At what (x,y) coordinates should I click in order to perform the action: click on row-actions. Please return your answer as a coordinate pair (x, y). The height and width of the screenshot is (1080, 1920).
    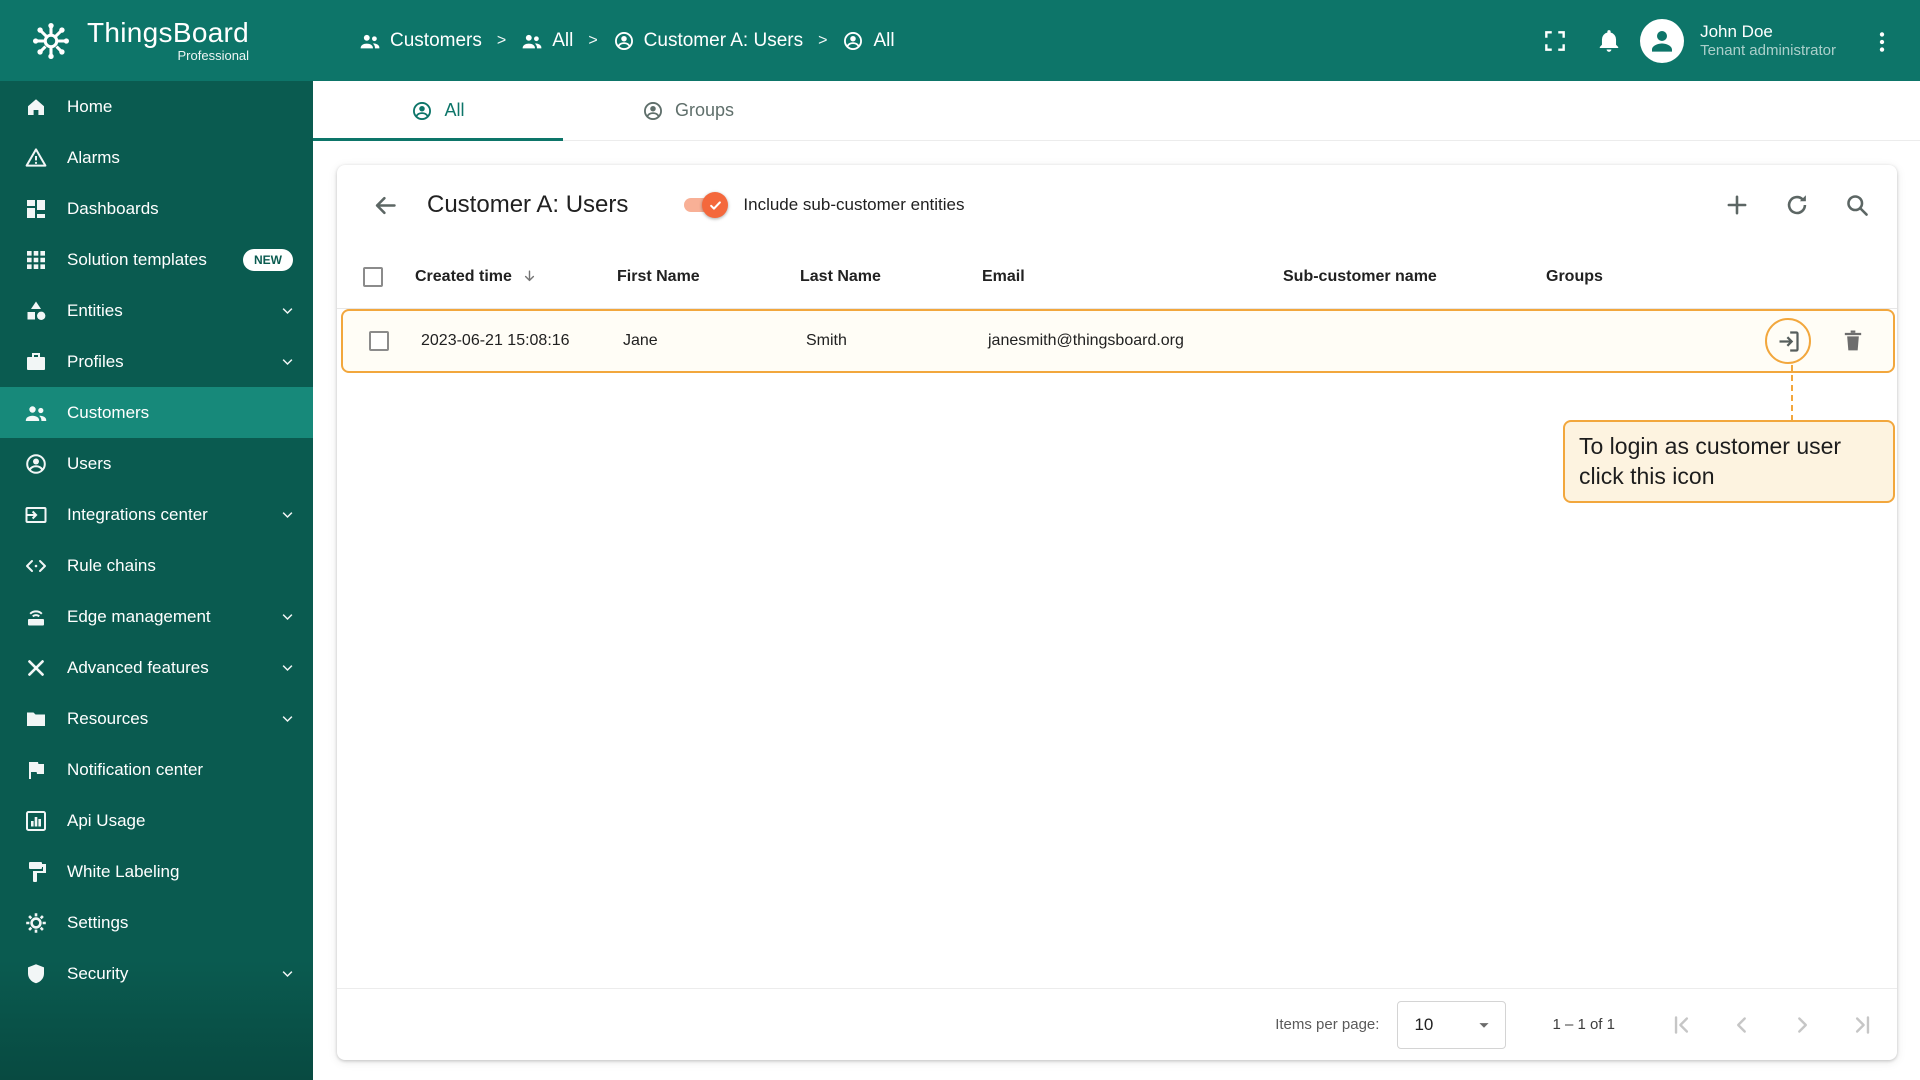
    Looking at the image, I should click on (1803, 341).